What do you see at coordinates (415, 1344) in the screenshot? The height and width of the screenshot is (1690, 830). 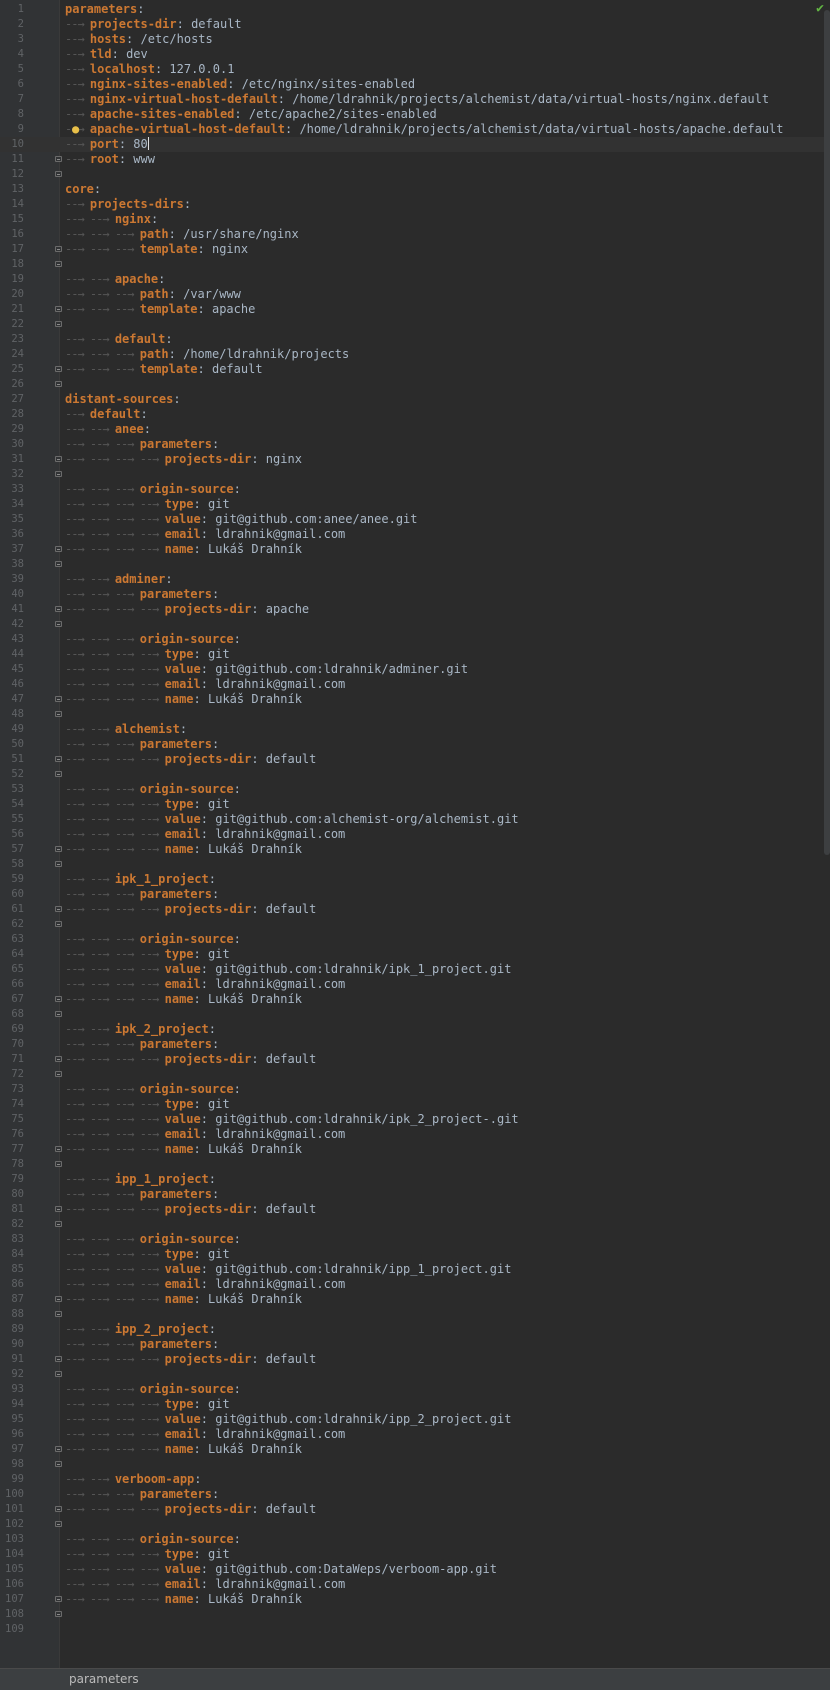 I see `code-line: 90 --→ --→ --→ parameters:` at bounding box center [415, 1344].